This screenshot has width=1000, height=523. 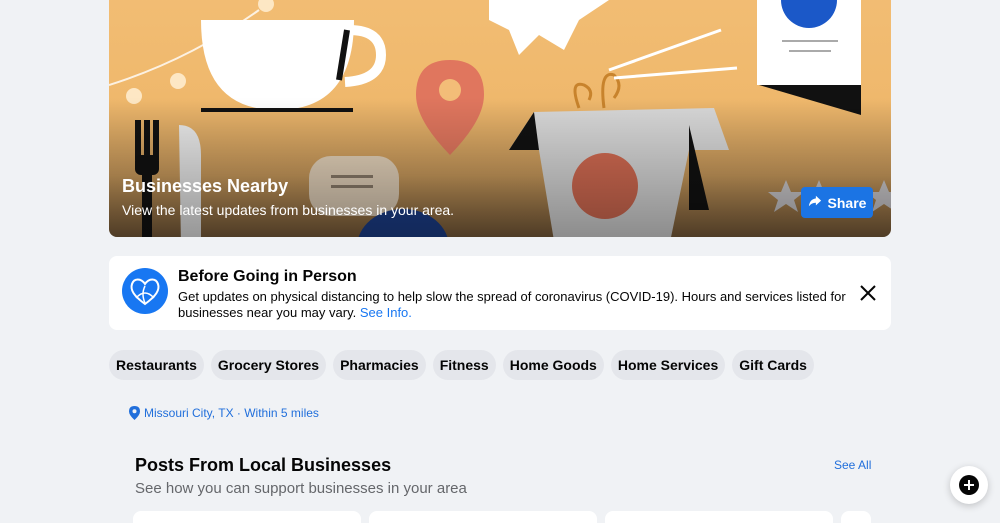 I want to click on share-button: Share, so click(x=837, y=202).